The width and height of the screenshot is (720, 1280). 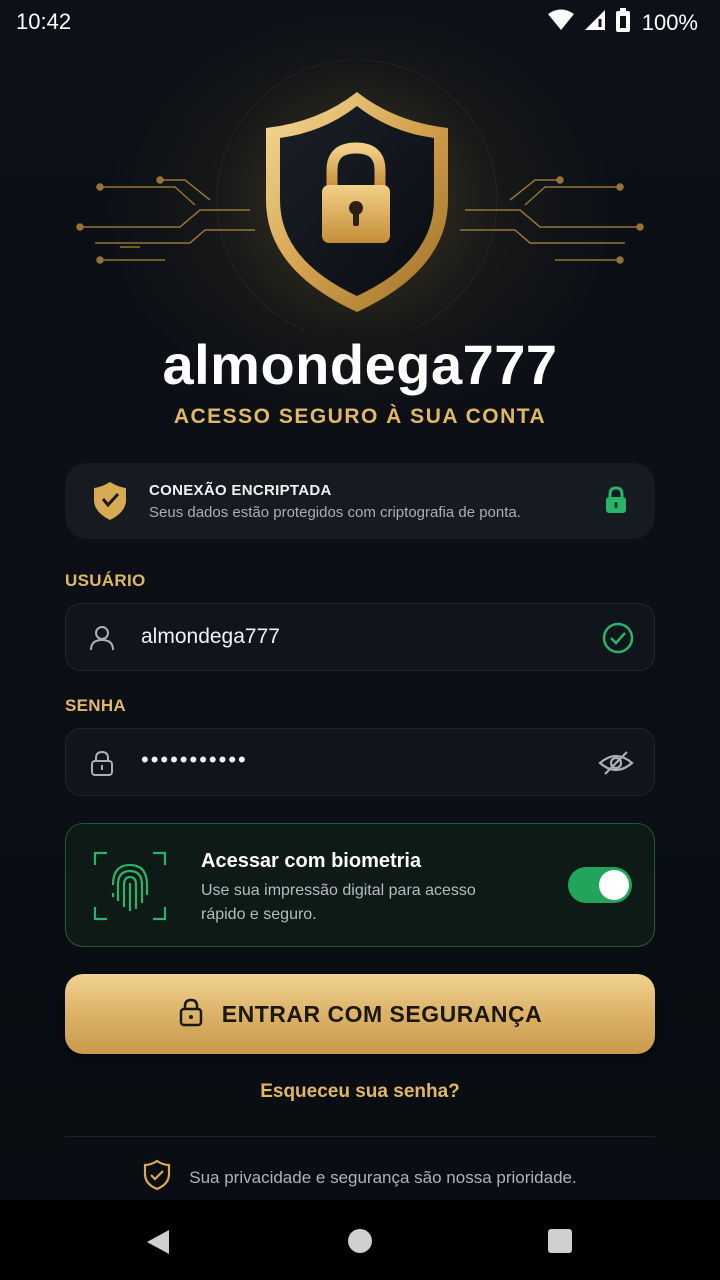 What do you see at coordinates (96, 705) in the screenshot?
I see `password-label: SENHA` at bounding box center [96, 705].